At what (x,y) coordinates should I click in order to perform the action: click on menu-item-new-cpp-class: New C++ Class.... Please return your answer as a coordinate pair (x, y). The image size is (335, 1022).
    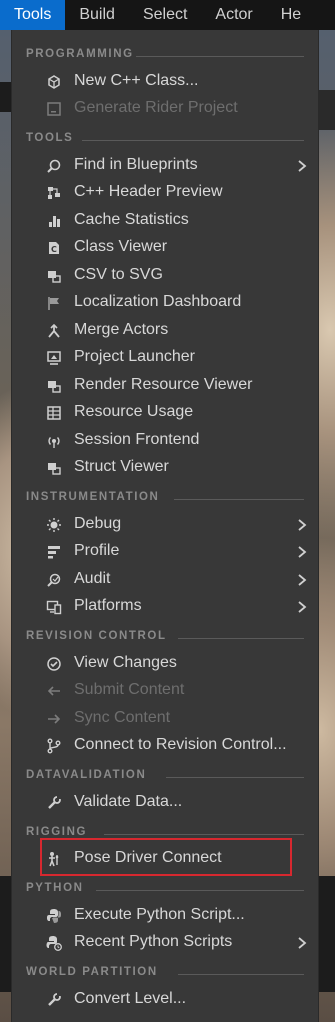
    Looking at the image, I should click on (166, 82).